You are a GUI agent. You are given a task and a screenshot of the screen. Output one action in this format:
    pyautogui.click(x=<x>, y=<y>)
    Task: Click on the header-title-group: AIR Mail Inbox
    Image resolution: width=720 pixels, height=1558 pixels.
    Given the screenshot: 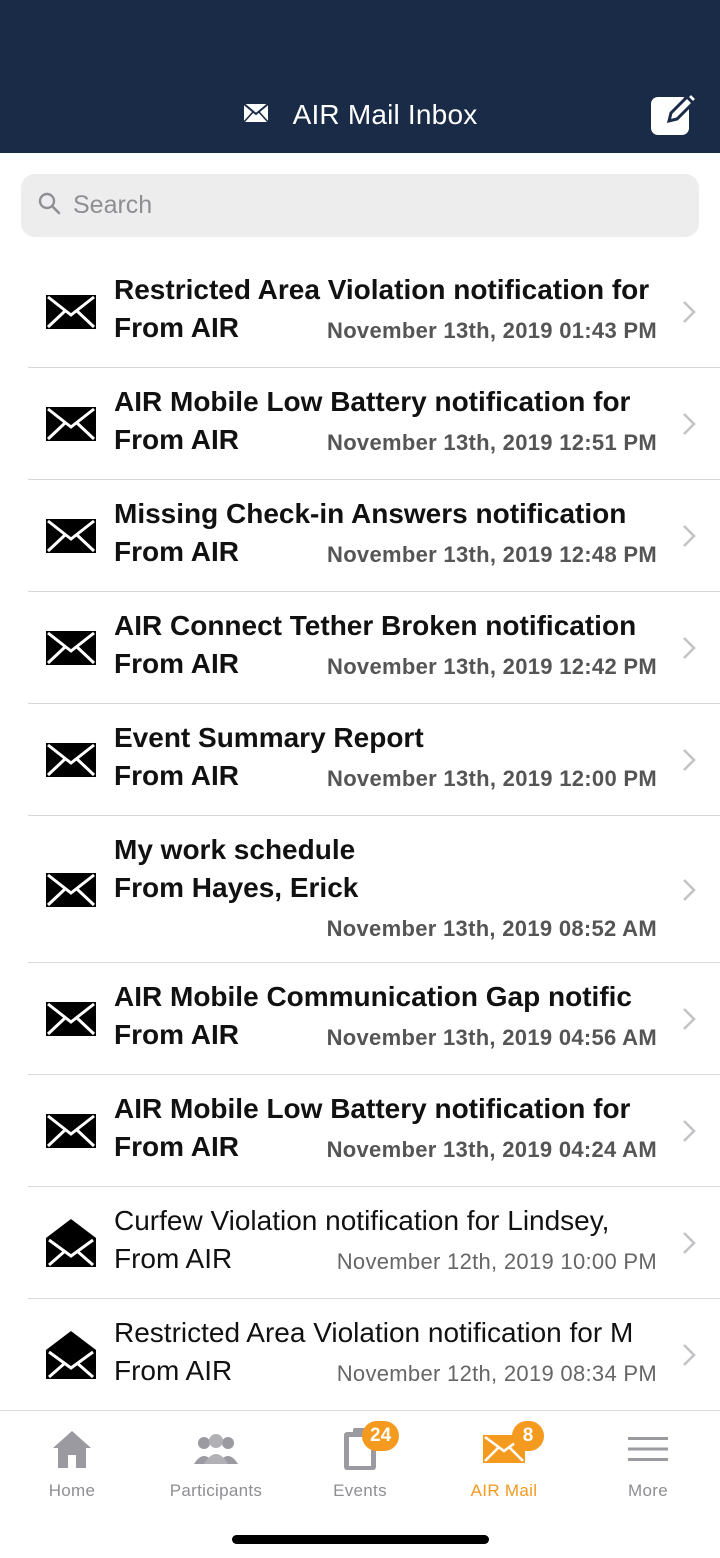 What is the action you would take?
    pyautogui.click(x=360, y=115)
    